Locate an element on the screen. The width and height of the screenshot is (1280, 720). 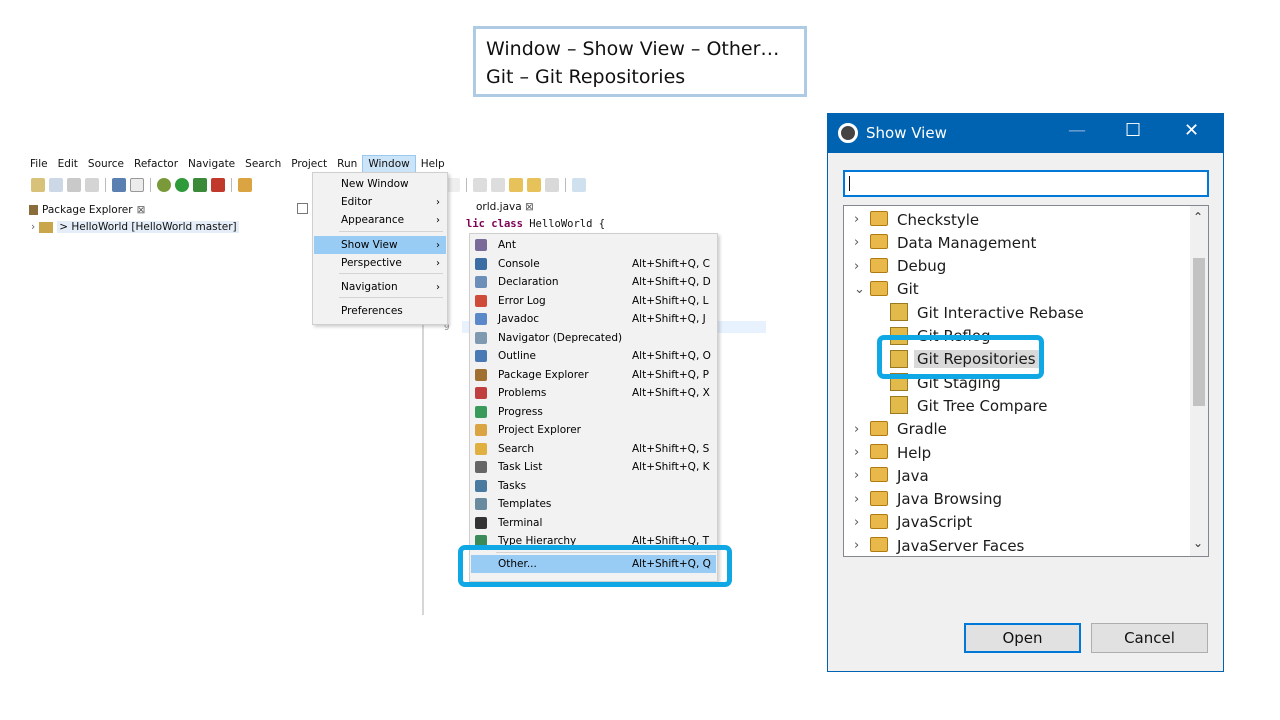
view-menu-item-progress: Progress is located at coordinates (593, 412).